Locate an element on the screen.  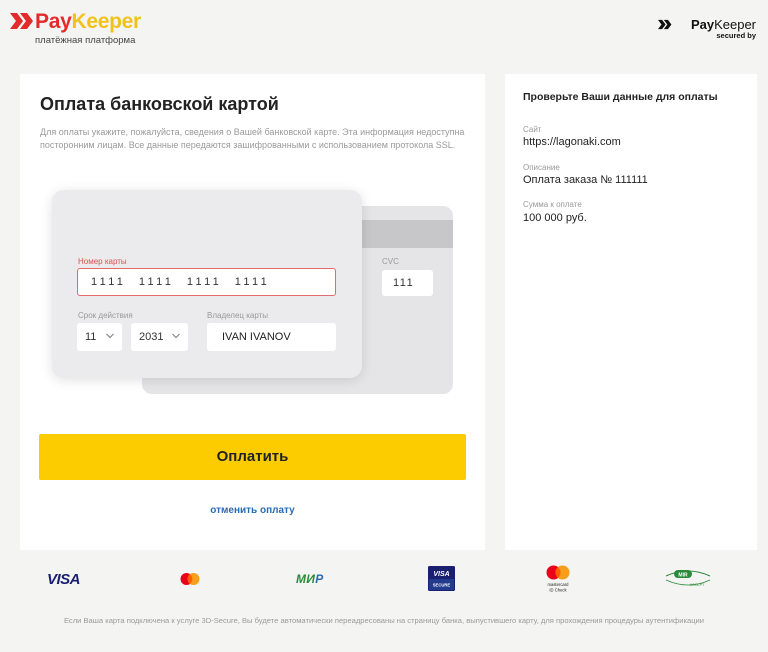
expiry-year-select: 2031 is located at coordinates (159, 337).